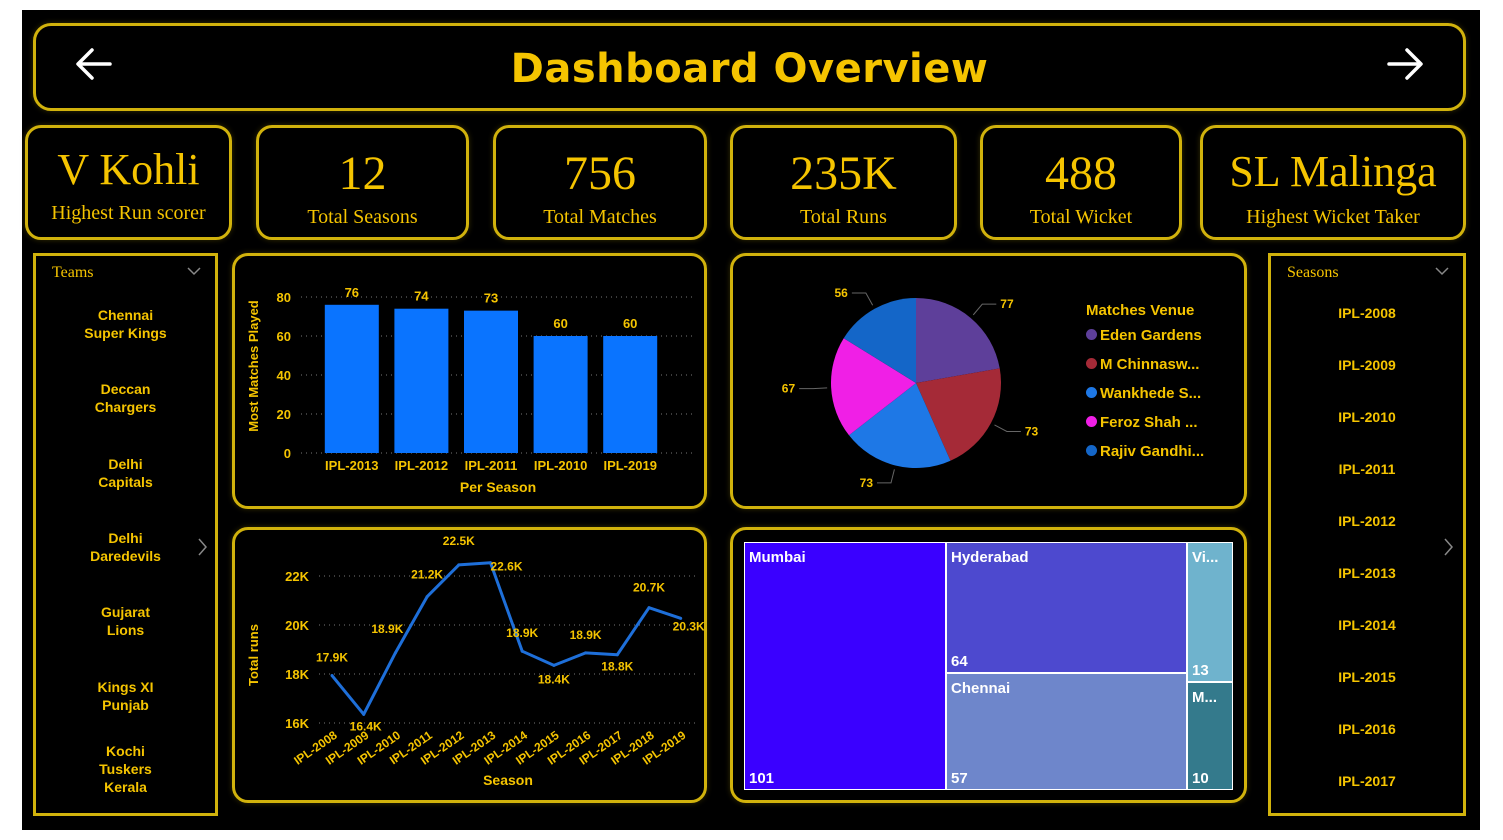 This screenshot has height=840, width=1503. Describe the element at coordinates (128, 213) in the screenshot. I see `kpi-label: Highest Run scorer` at that location.